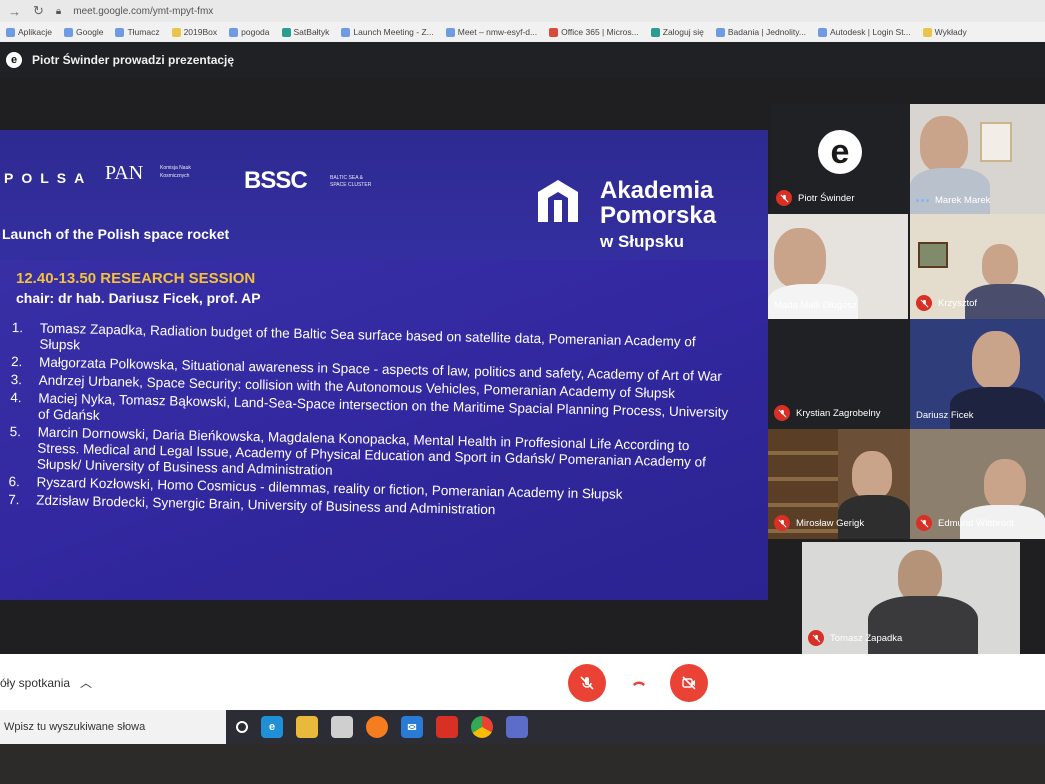 The height and width of the screenshot is (784, 1045). Describe the element at coordinates (137, 32) in the screenshot. I see `bookmark-translate: Tłumacz` at that location.